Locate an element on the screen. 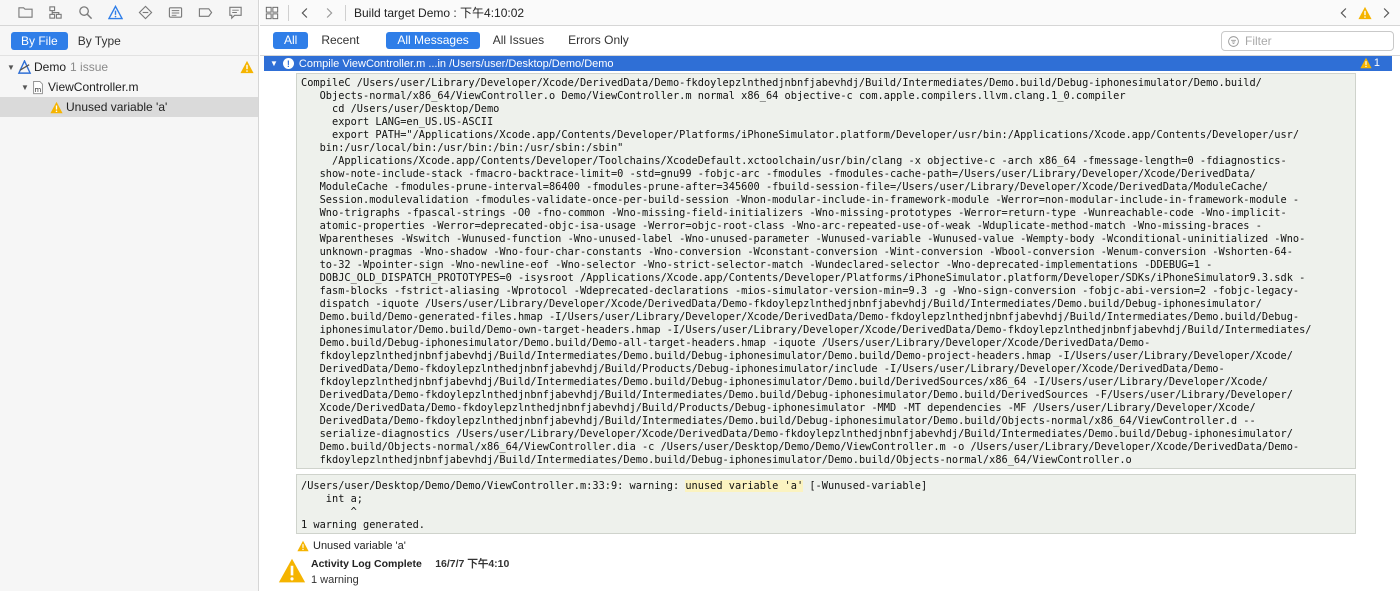 The width and height of the screenshot is (1400, 591). related-items-button is located at coordinates (272, 13).